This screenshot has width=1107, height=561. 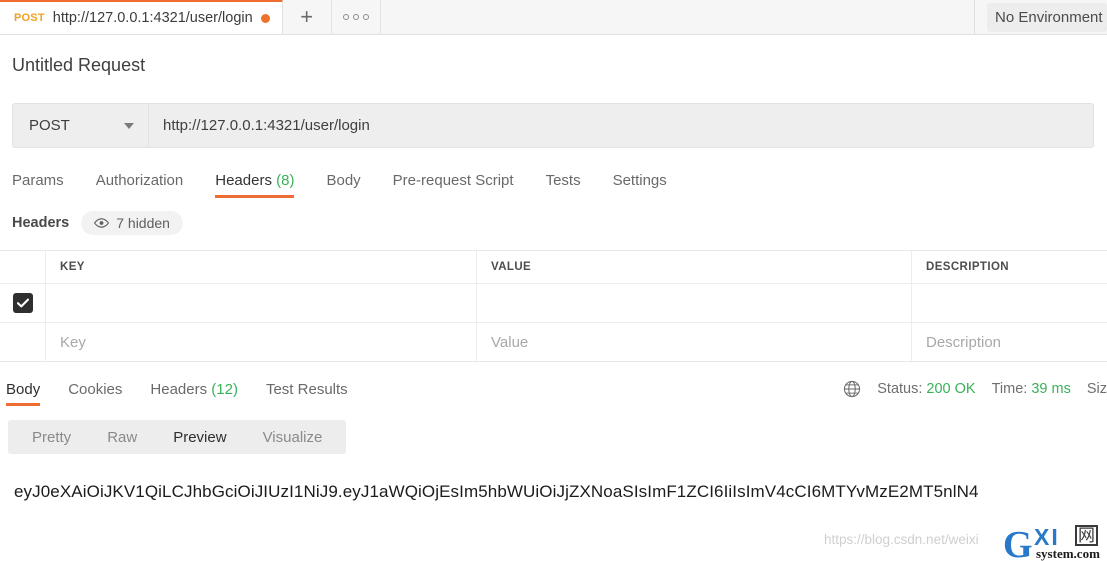 I want to click on row-checkbox-cell, so click(x=23, y=303).